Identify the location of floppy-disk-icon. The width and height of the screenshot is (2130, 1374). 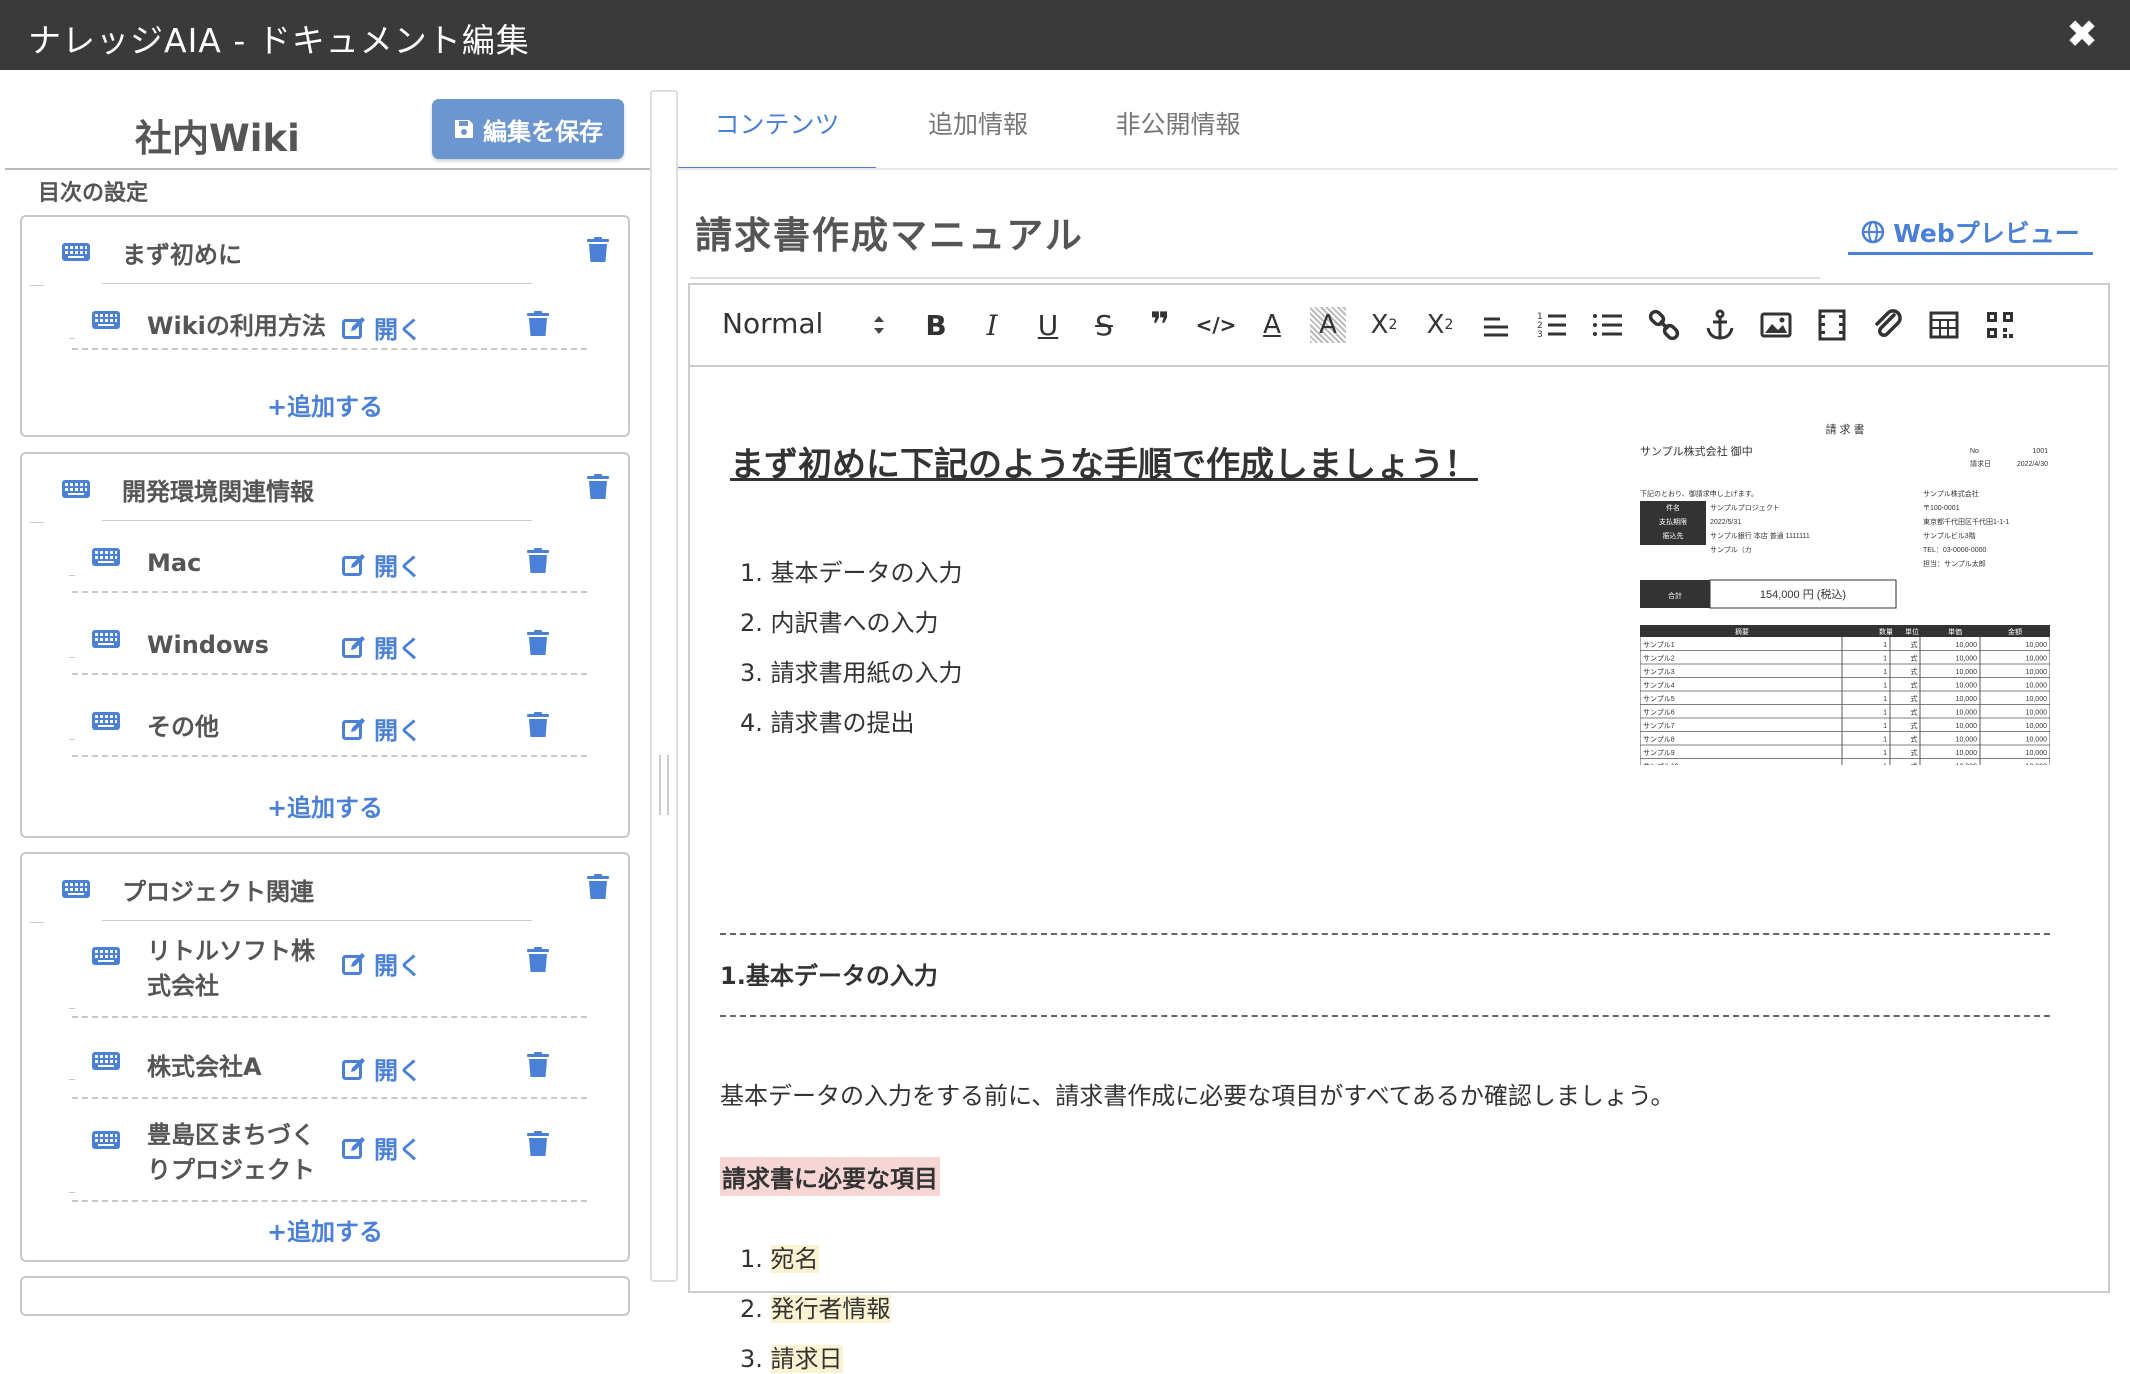
(464, 129).